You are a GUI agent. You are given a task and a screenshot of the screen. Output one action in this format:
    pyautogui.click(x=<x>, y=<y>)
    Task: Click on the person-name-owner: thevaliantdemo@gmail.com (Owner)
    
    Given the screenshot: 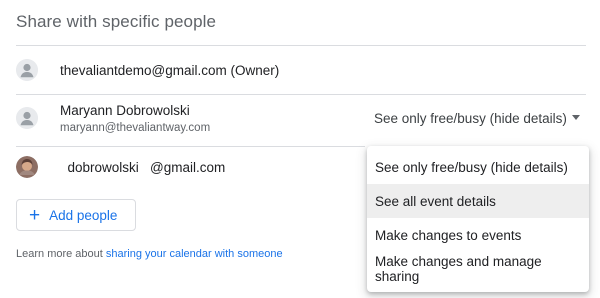 What is the action you would take?
    pyautogui.click(x=170, y=70)
    